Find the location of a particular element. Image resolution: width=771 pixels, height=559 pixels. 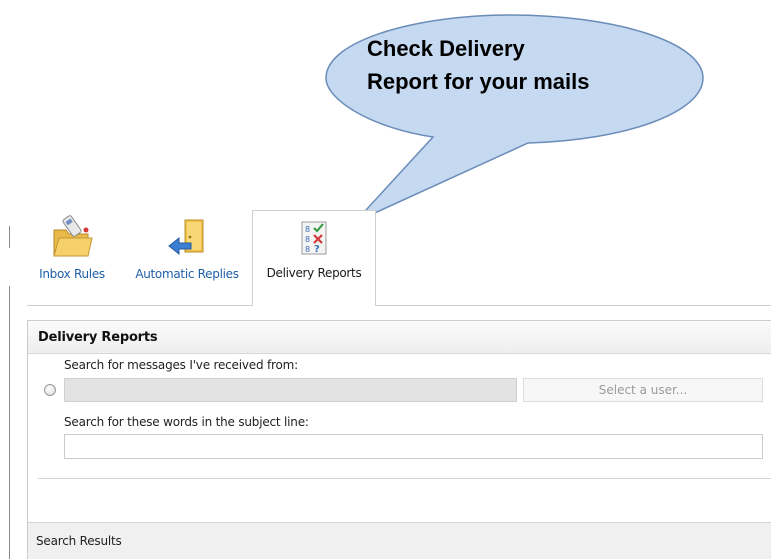

search-results-bar: Search Results is located at coordinates (399, 540).